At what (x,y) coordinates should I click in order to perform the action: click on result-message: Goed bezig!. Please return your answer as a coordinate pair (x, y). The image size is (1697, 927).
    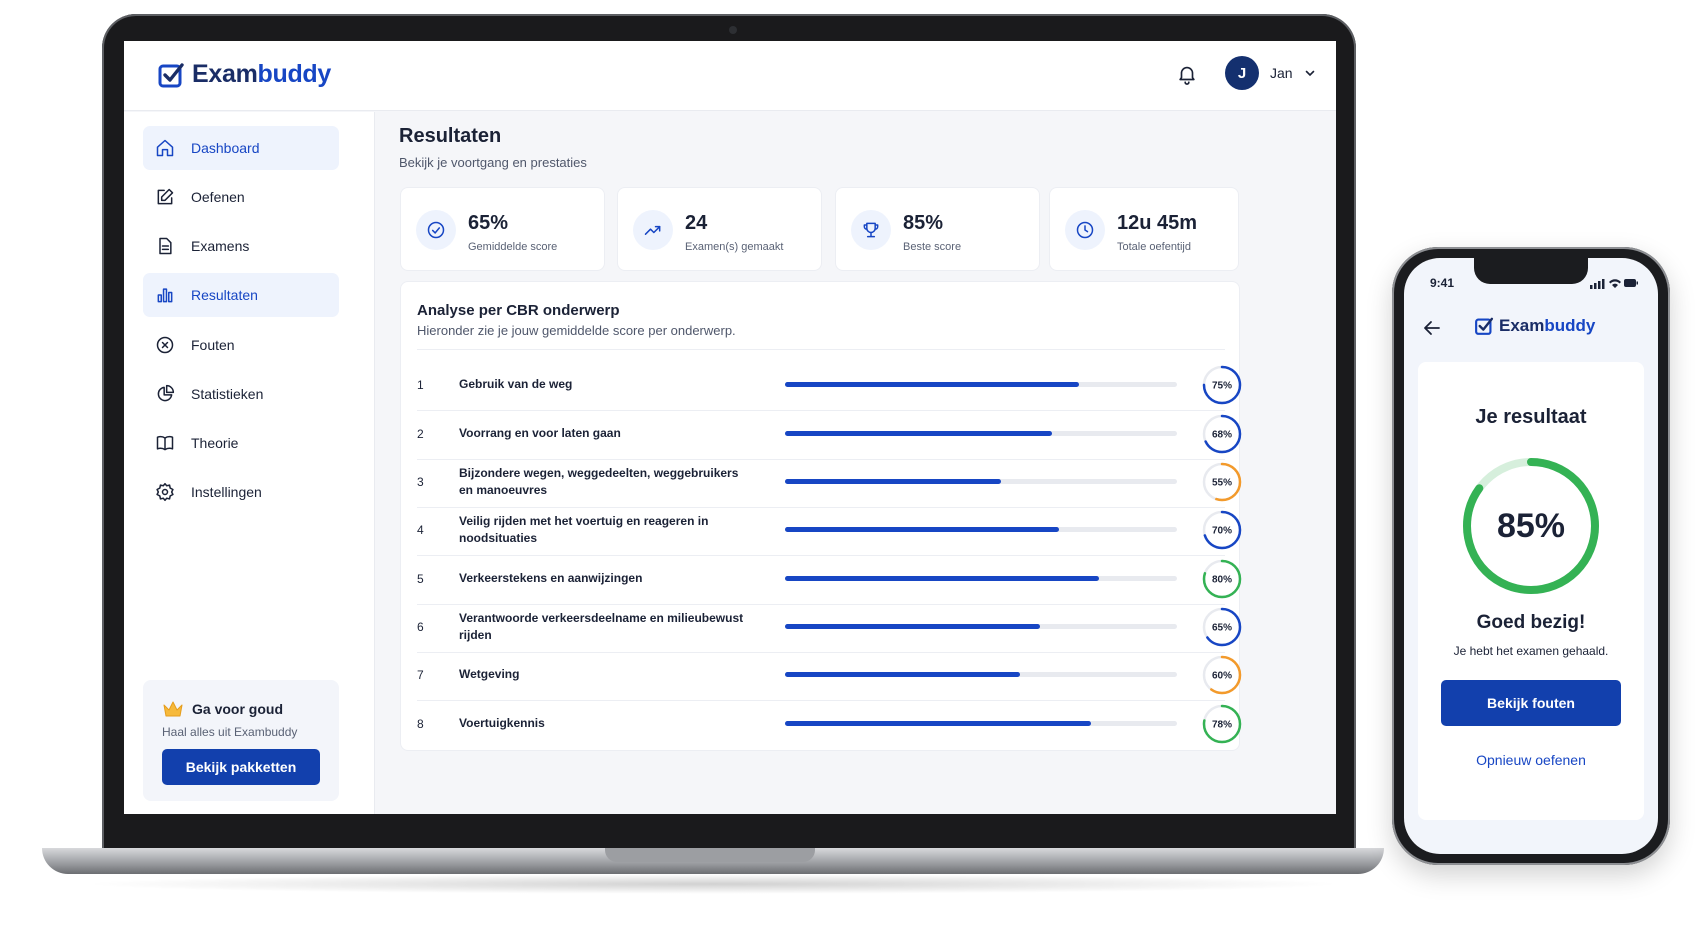
    Looking at the image, I should click on (1531, 622).